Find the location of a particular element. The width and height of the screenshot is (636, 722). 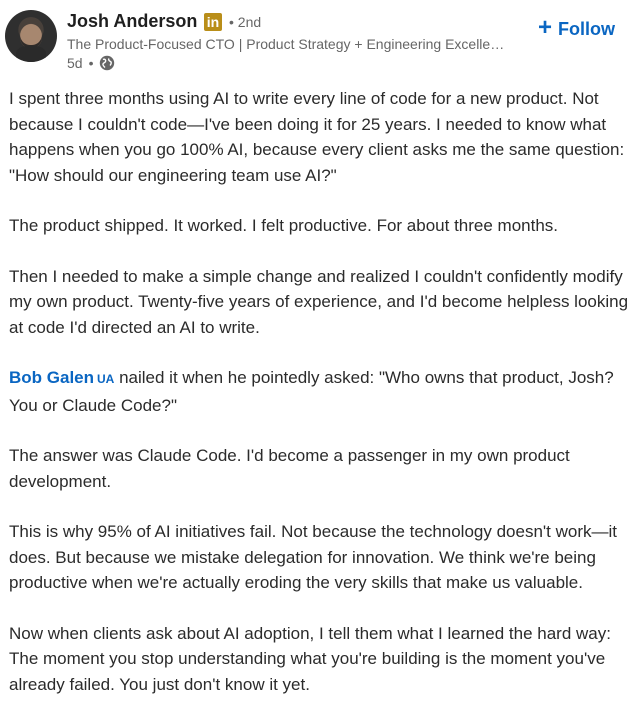

author-name: Josh Anderson is located at coordinates (132, 21).